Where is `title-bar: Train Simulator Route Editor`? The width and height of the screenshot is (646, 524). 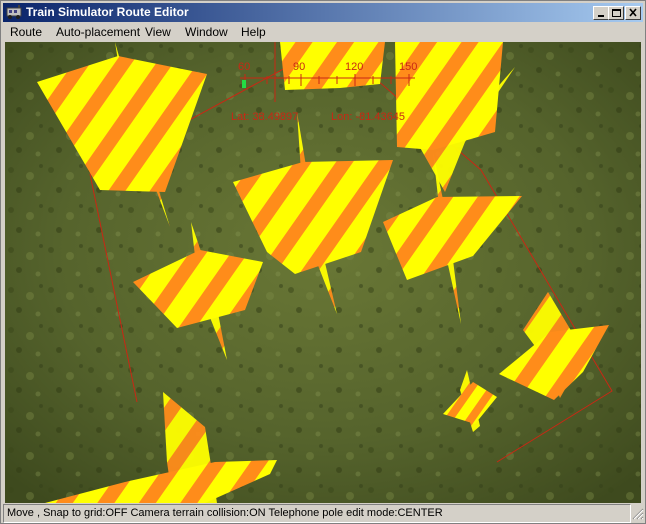
title-bar: Train Simulator Route Editor is located at coordinates (323, 12).